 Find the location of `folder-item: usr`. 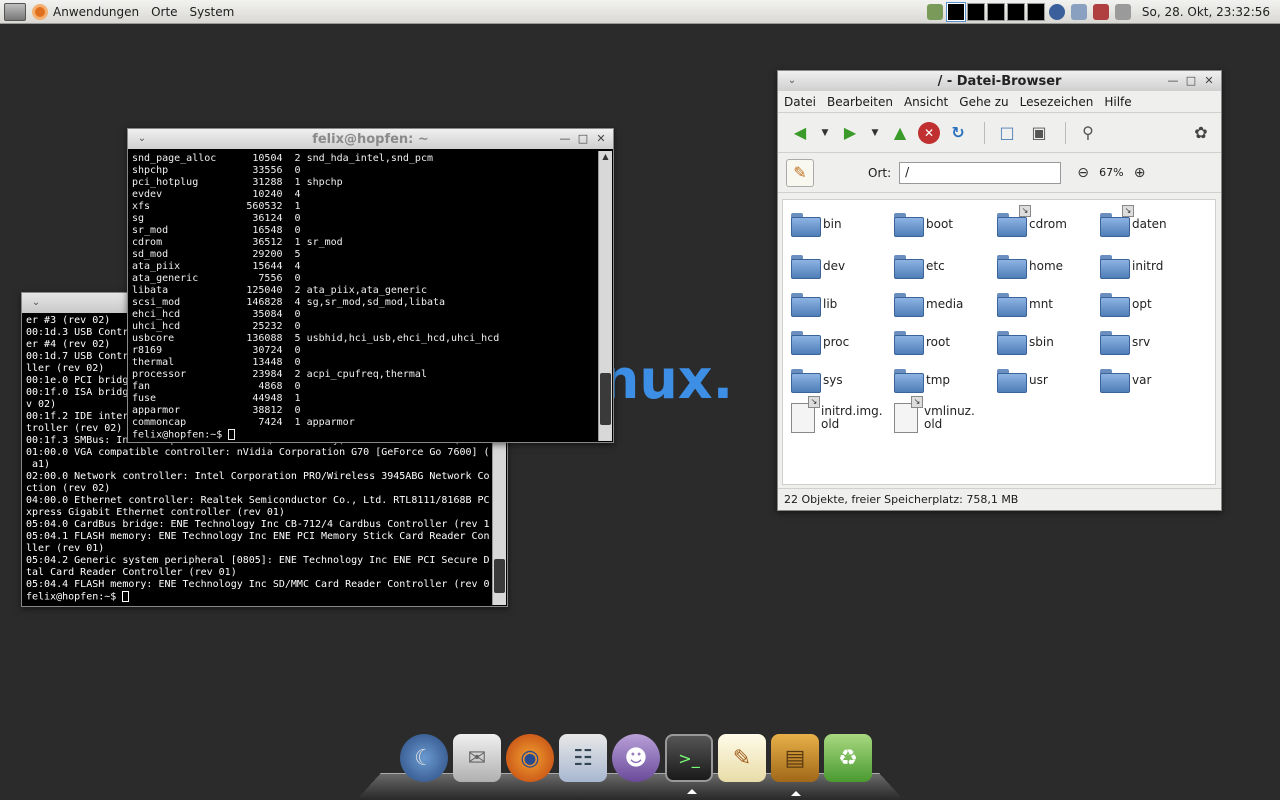

folder-item: usr is located at coordinates (1047, 380).